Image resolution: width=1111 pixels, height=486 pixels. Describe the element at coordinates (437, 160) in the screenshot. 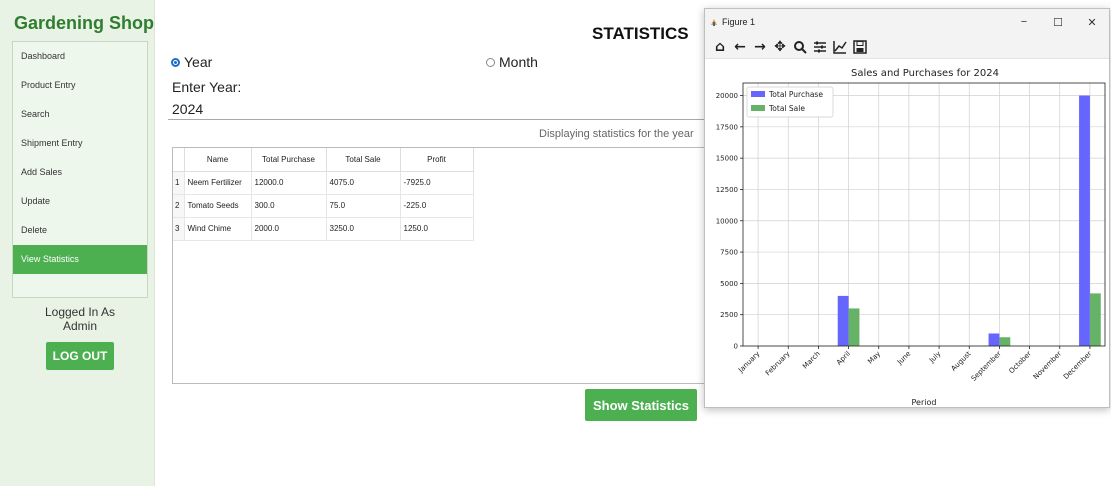

I see `column-header-profit: Profit` at that location.